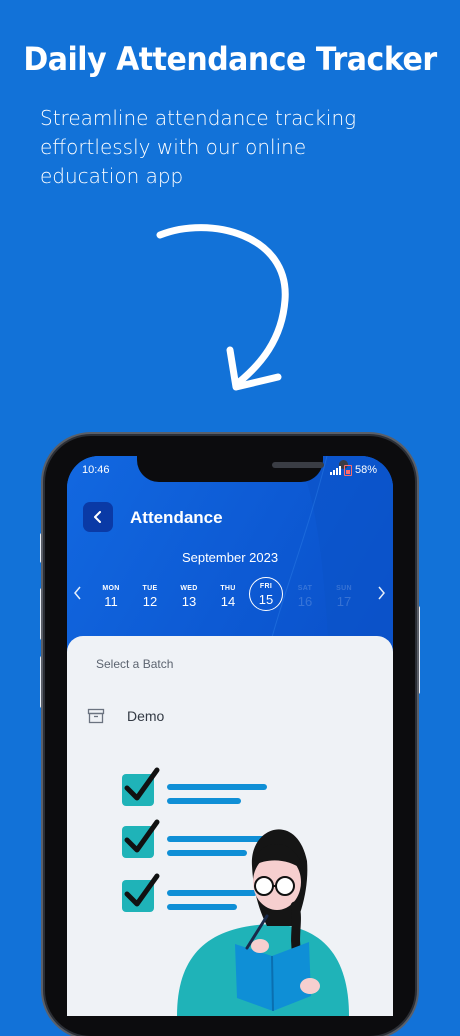 The image size is (460, 1036). What do you see at coordinates (305, 601) in the screenshot?
I see `day-number: 16` at bounding box center [305, 601].